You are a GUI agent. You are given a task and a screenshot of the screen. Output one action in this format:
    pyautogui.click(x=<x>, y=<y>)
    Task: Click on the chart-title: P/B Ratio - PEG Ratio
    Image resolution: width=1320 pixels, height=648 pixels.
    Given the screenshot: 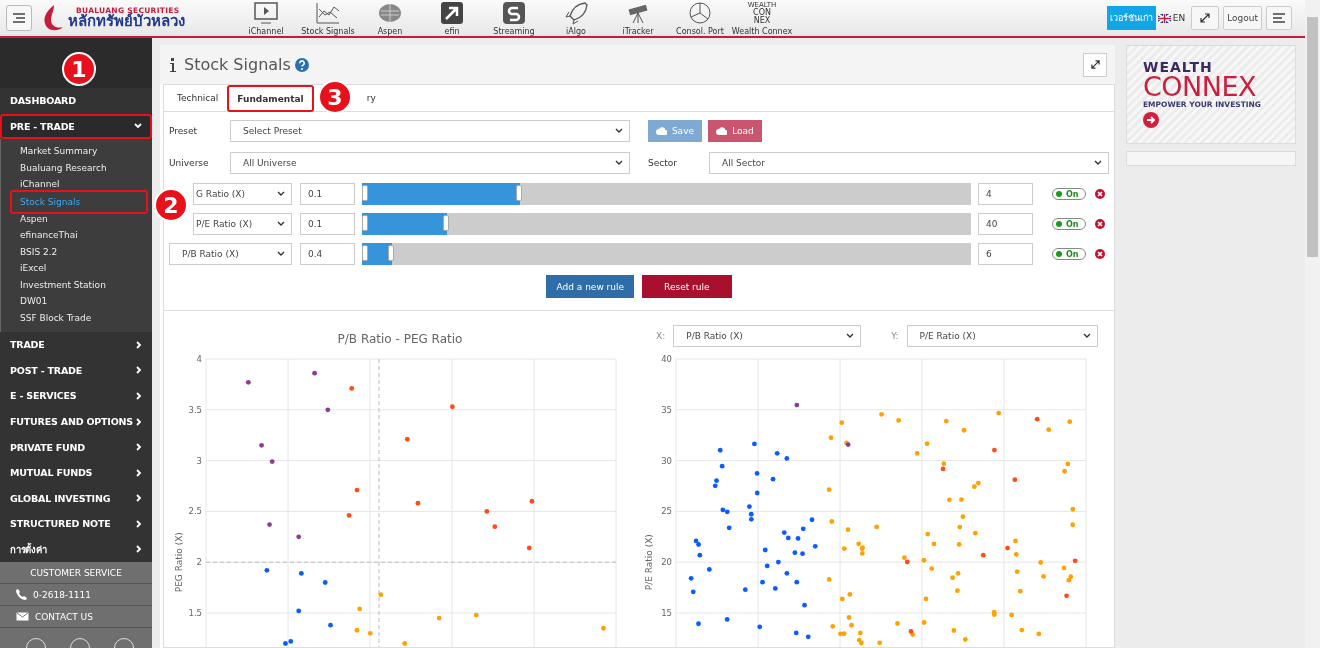 What is the action you would take?
    pyautogui.click(x=400, y=339)
    